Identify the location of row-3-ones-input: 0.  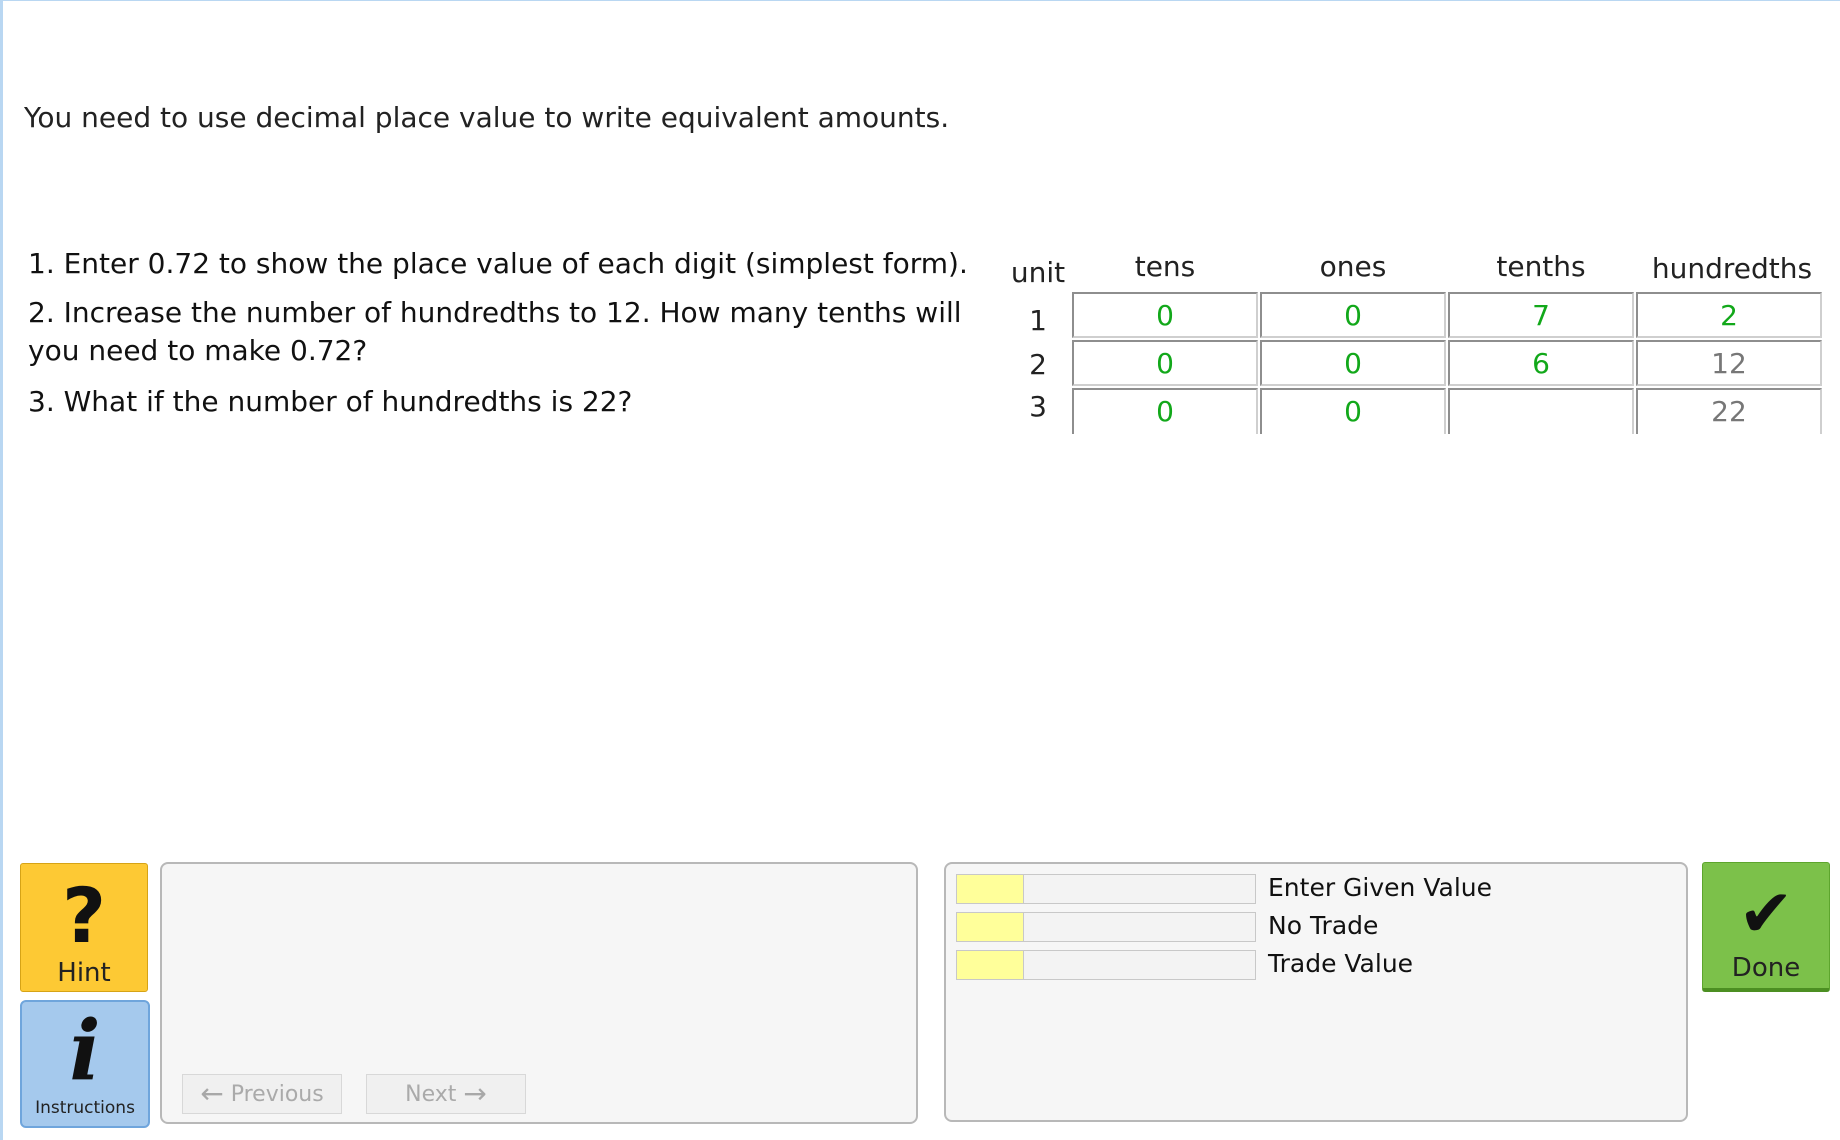
(1353, 411).